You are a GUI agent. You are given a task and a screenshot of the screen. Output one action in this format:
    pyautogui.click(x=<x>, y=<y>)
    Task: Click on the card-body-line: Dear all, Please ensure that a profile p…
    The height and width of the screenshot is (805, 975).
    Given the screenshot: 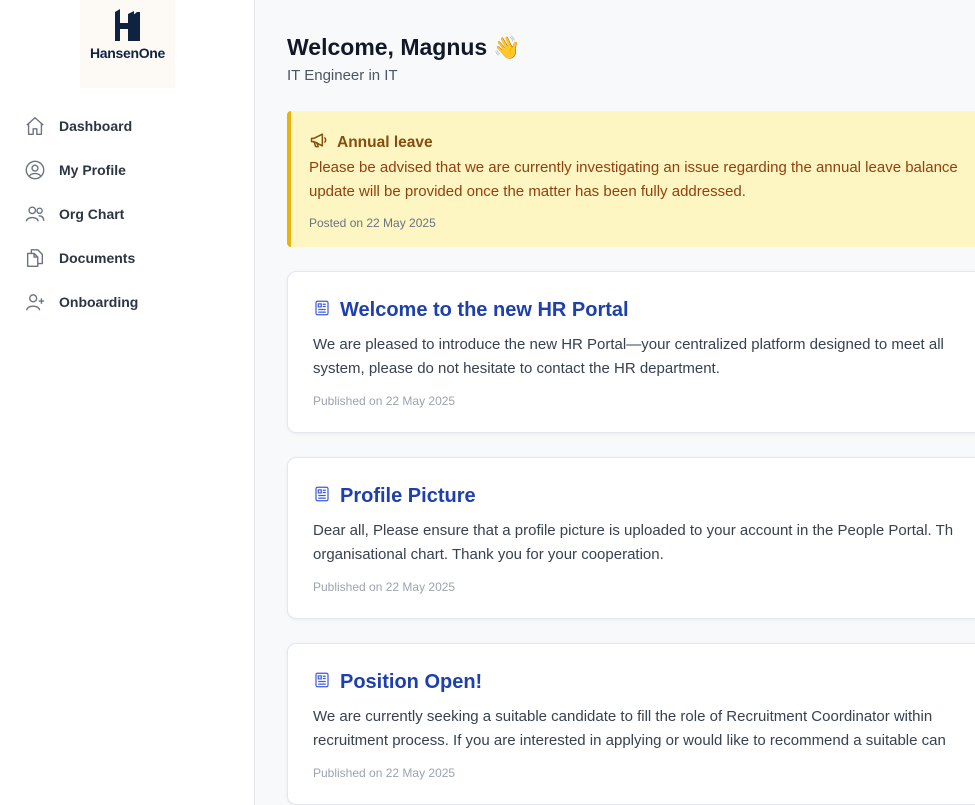 What is the action you would take?
    pyautogui.click(x=633, y=530)
    